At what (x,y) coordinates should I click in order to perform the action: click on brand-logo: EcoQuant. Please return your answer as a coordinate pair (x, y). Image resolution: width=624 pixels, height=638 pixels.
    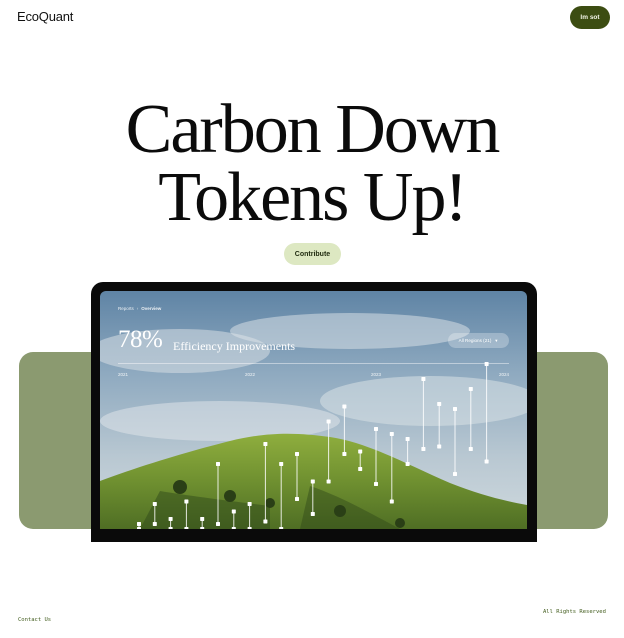
    Looking at the image, I should click on (45, 16).